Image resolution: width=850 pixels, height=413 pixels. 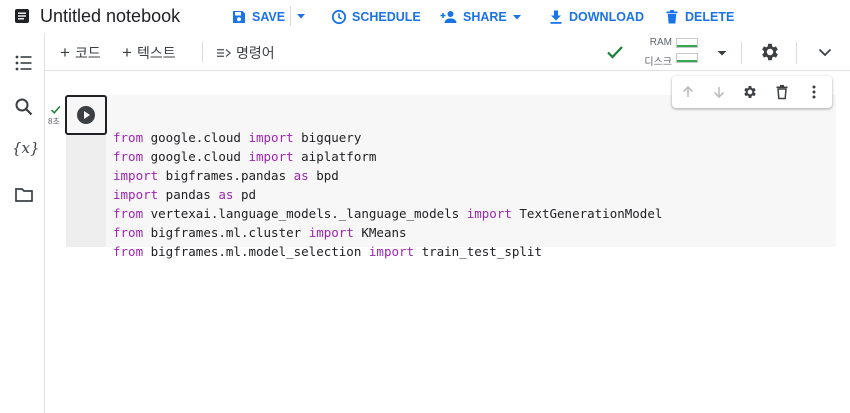 I want to click on connection-dropdown-icon, so click(x=722, y=53).